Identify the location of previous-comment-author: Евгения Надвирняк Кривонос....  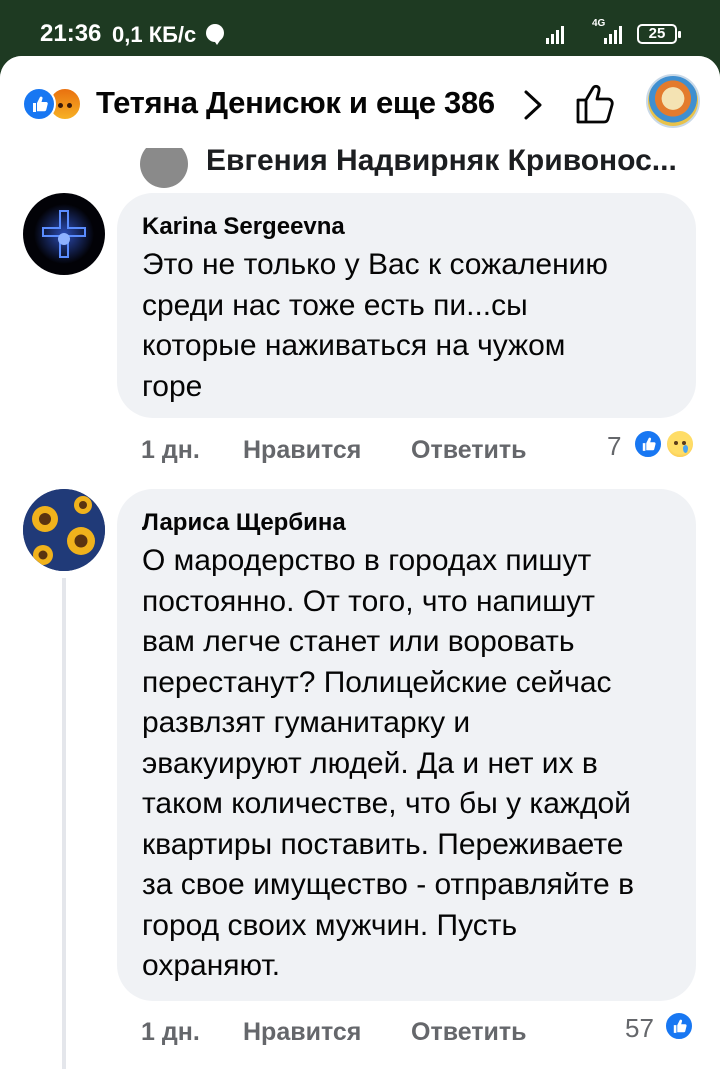
(441, 161).